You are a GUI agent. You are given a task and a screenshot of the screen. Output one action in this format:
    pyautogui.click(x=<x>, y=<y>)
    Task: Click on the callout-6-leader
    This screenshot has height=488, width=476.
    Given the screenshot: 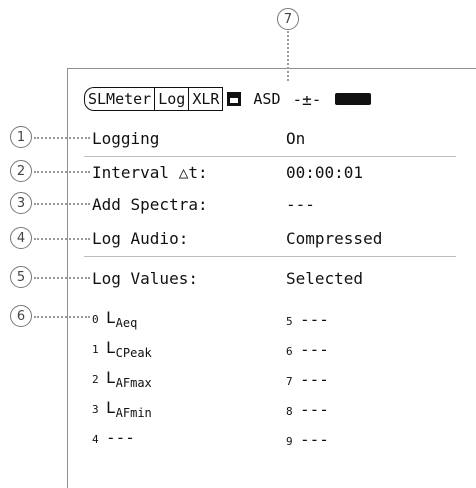 What is the action you would take?
    pyautogui.click(x=62, y=317)
    